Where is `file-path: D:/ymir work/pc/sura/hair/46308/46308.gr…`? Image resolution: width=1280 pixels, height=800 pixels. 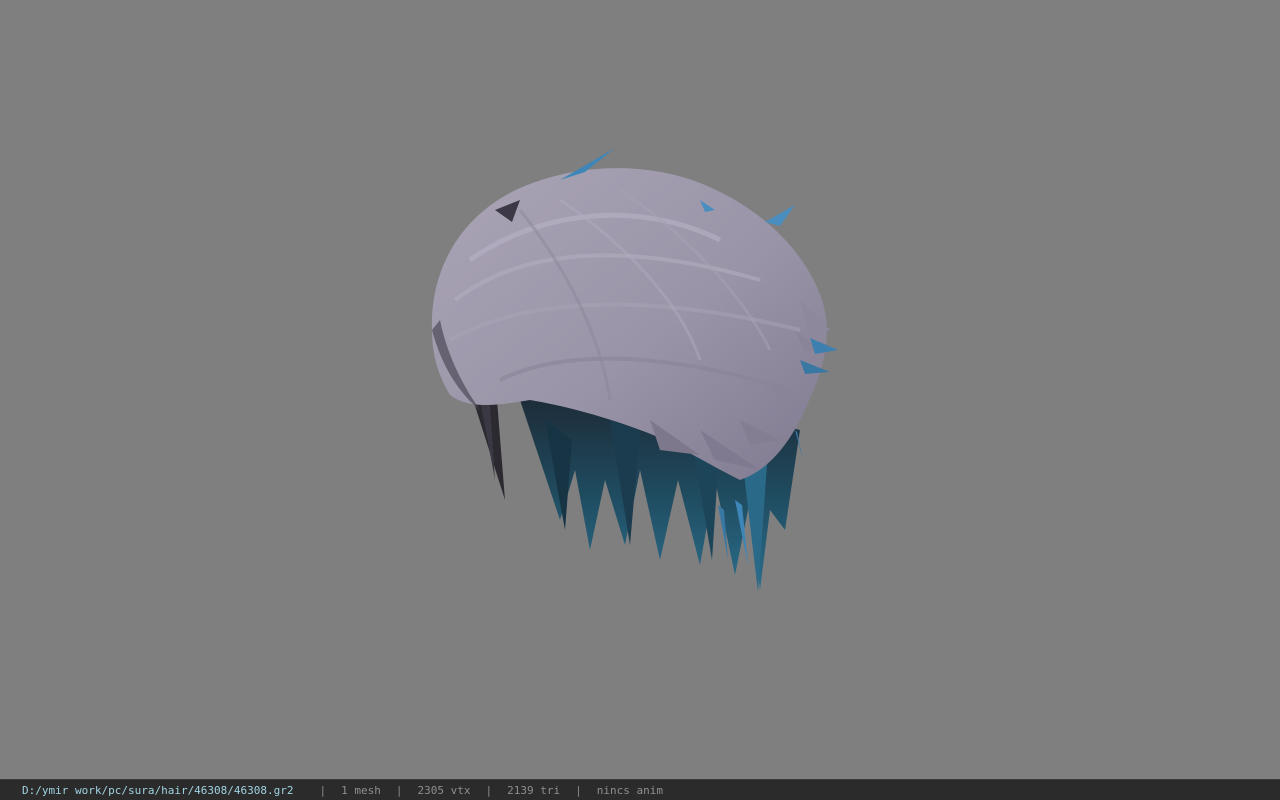 file-path: D:/ymir work/pc/sura/hair/46308/46308.gr… is located at coordinates (158, 790).